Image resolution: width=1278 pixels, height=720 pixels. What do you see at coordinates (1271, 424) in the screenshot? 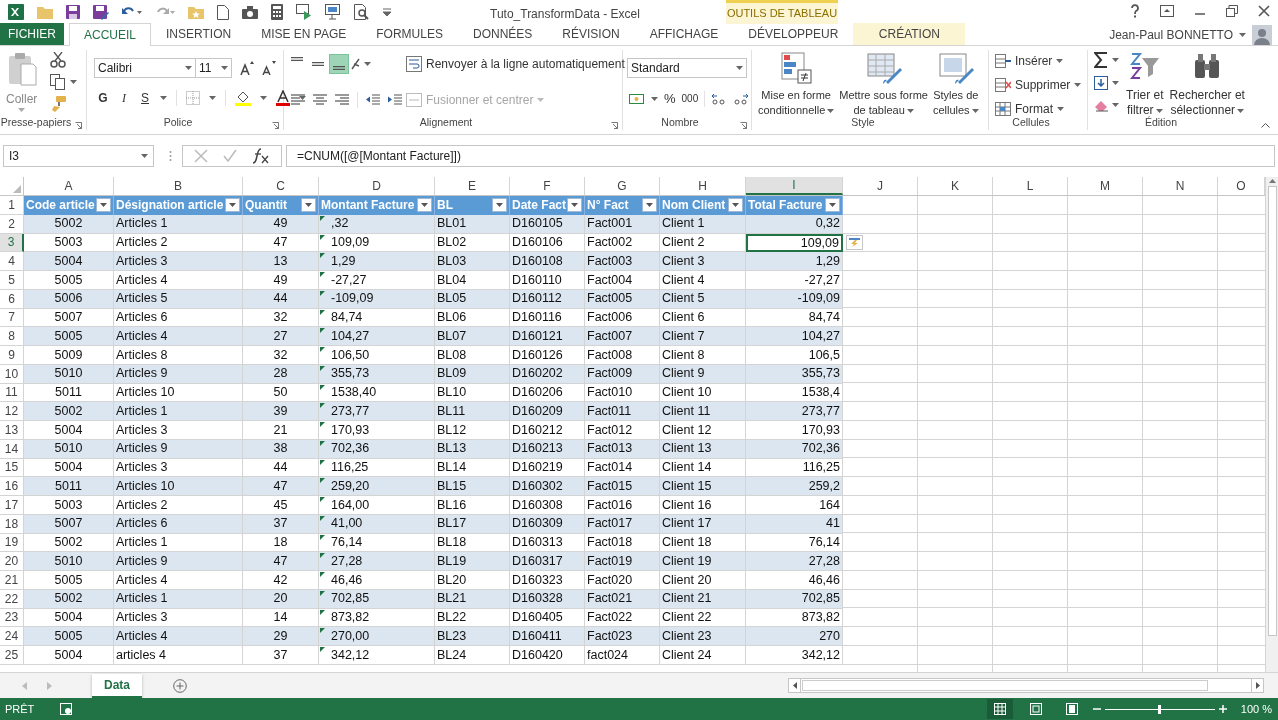
I see `vertical-scrollbar` at bounding box center [1271, 424].